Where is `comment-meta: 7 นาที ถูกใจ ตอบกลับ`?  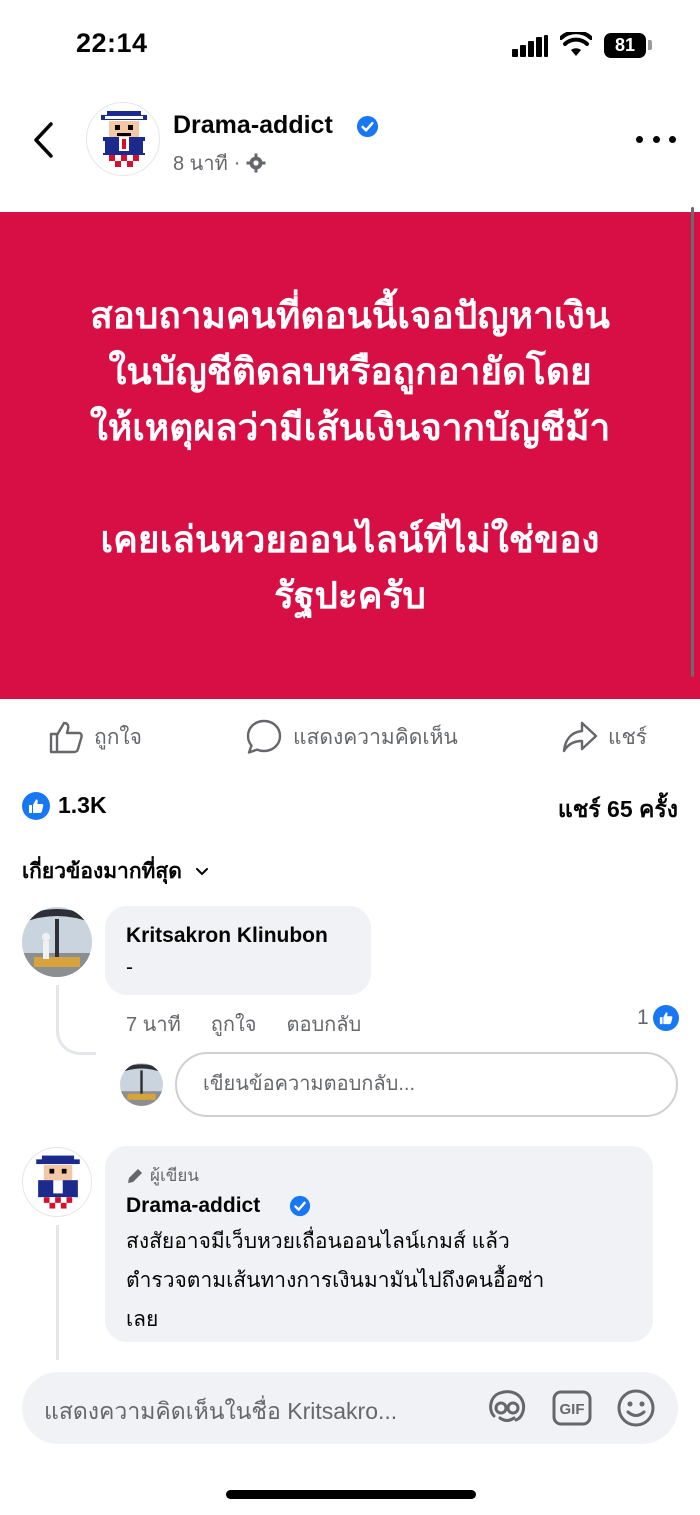
comment-meta: 7 นาที ถูกใจ ตอบกลับ is located at coordinates (243, 1024).